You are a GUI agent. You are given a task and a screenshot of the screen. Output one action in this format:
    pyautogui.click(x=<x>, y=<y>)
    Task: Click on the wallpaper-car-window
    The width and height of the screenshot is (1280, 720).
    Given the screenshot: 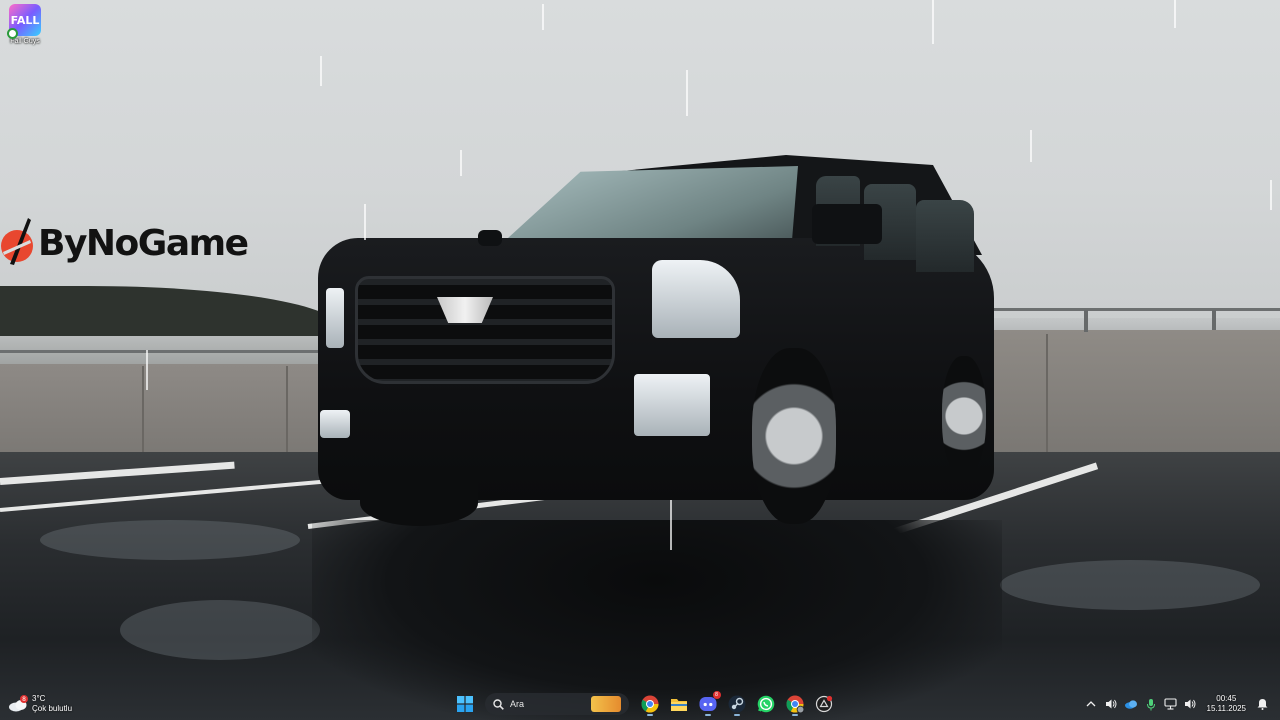 What is the action you would take?
    pyautogui.click(x=945, y=236)
    